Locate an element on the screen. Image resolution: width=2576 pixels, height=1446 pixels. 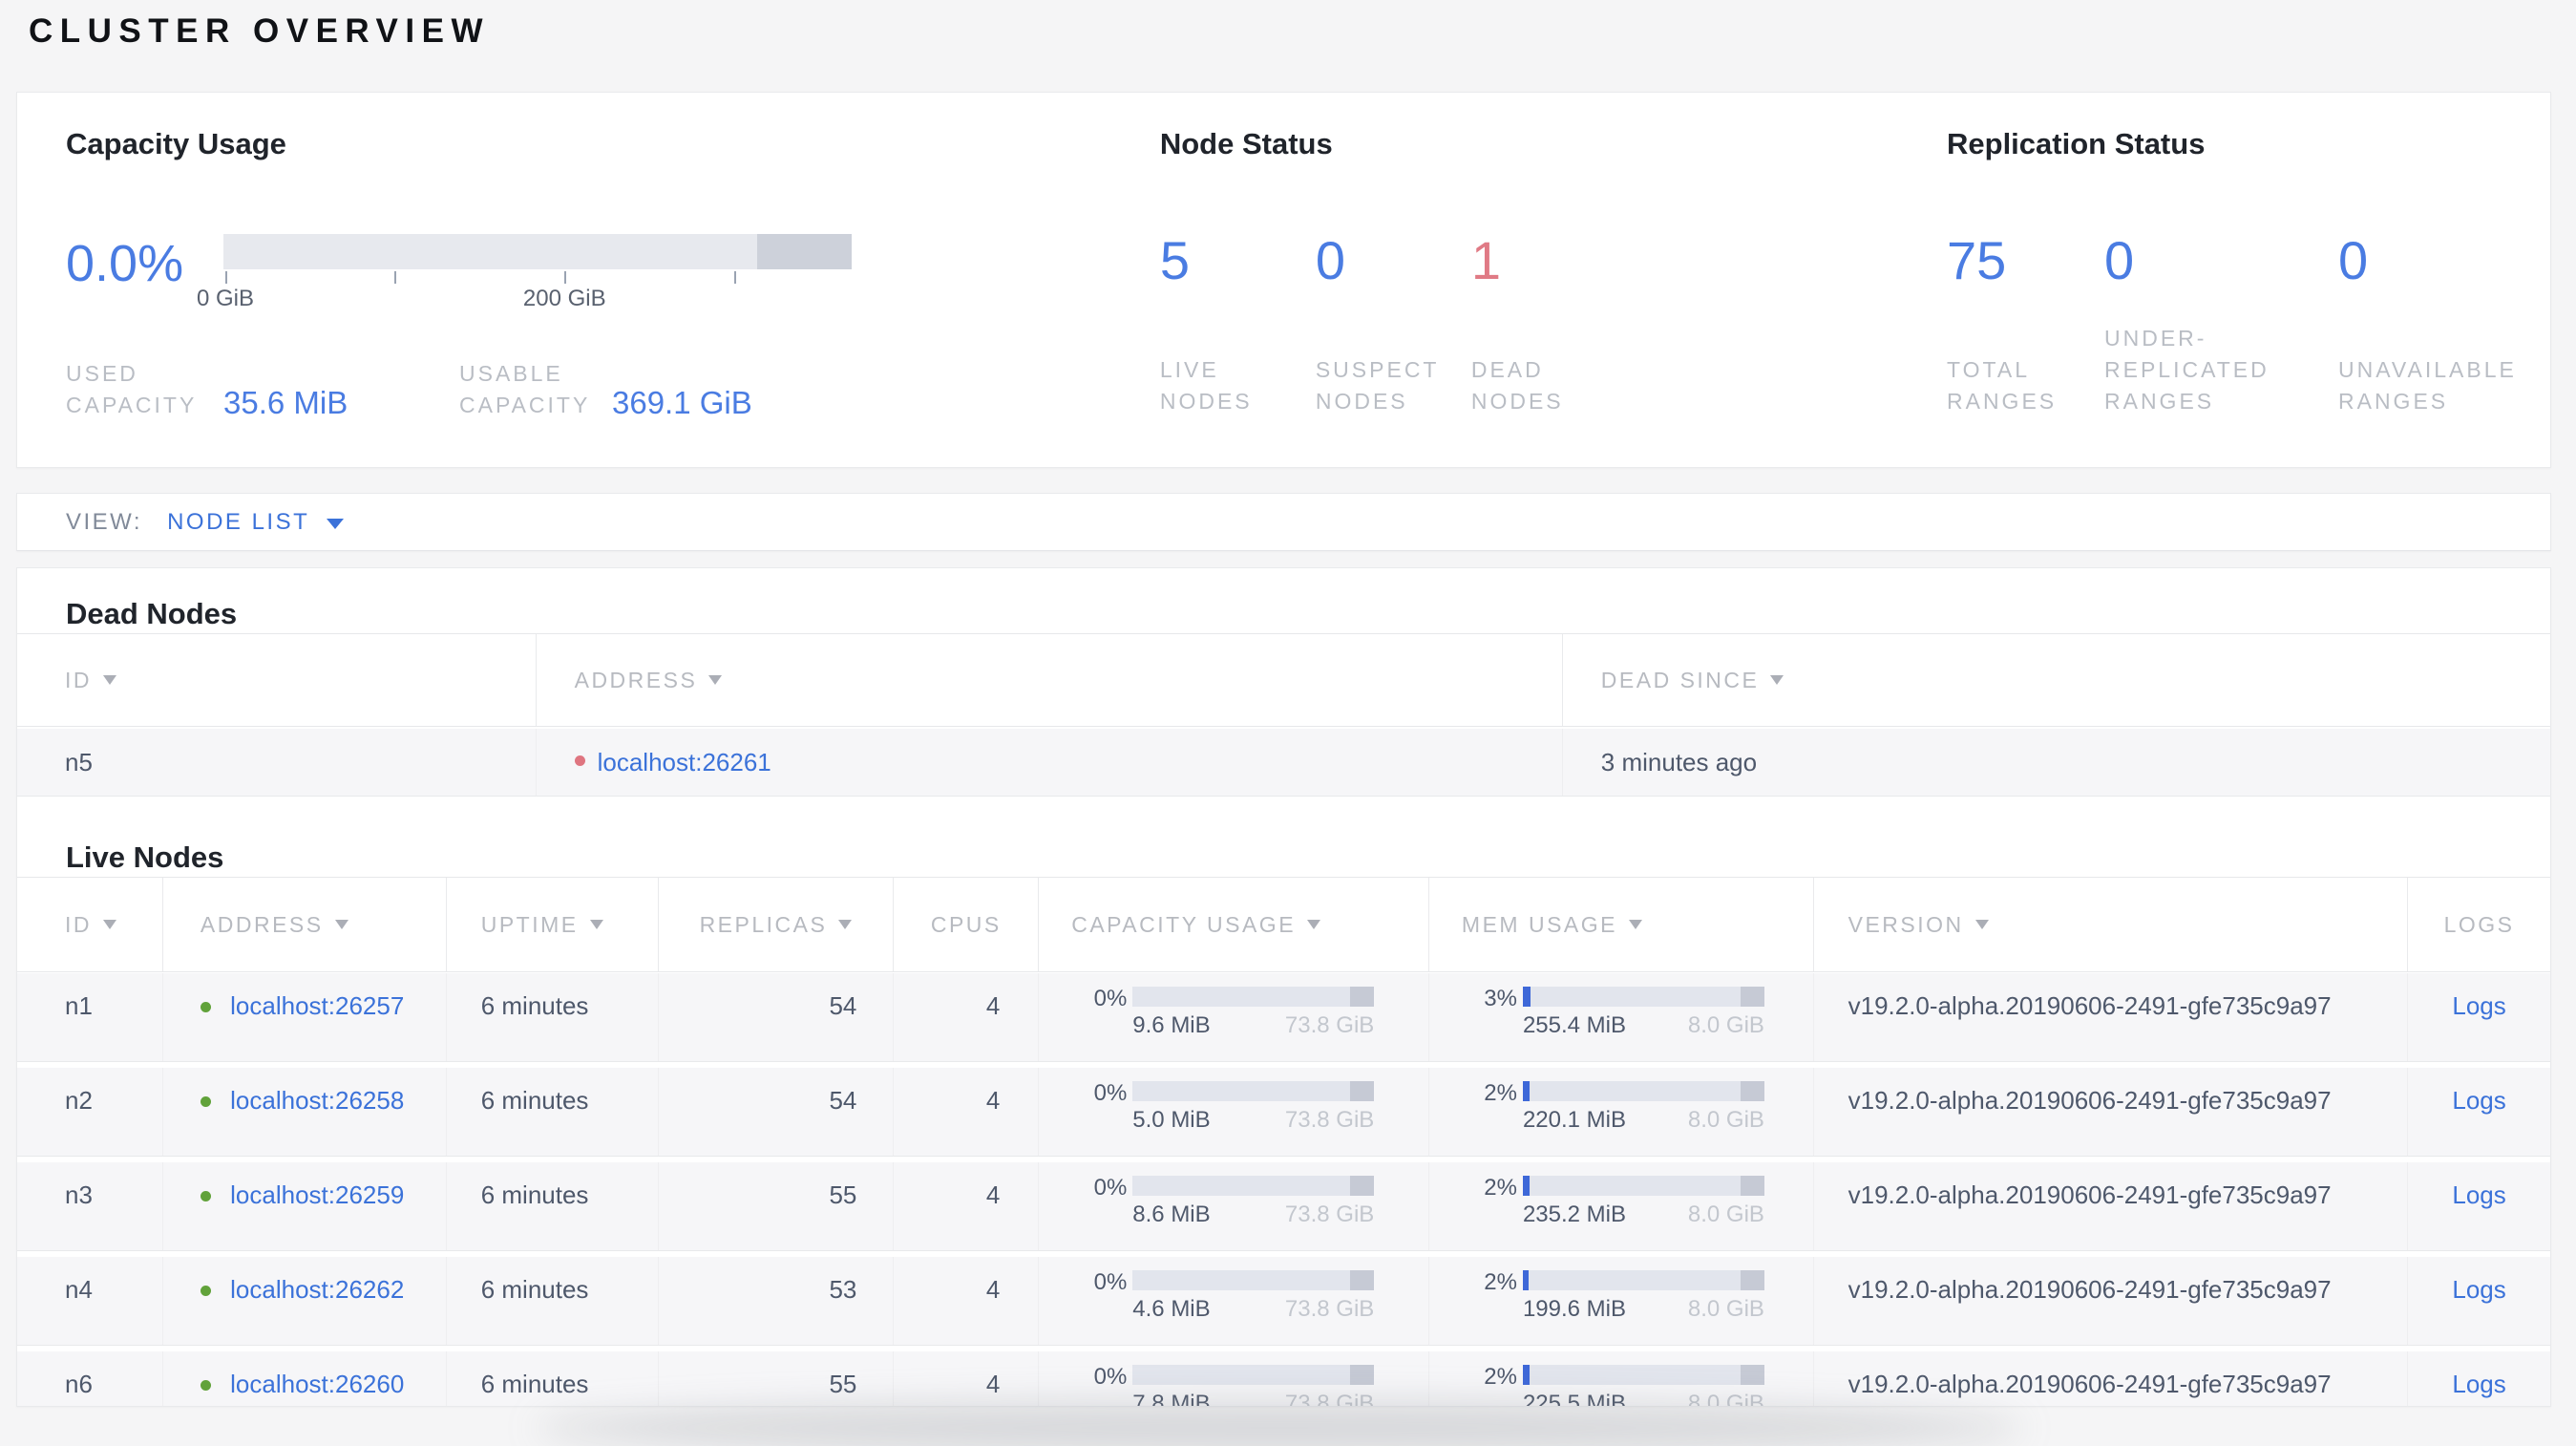
live-col-address-header: ADDRESS is located at coordinates (305, 924).